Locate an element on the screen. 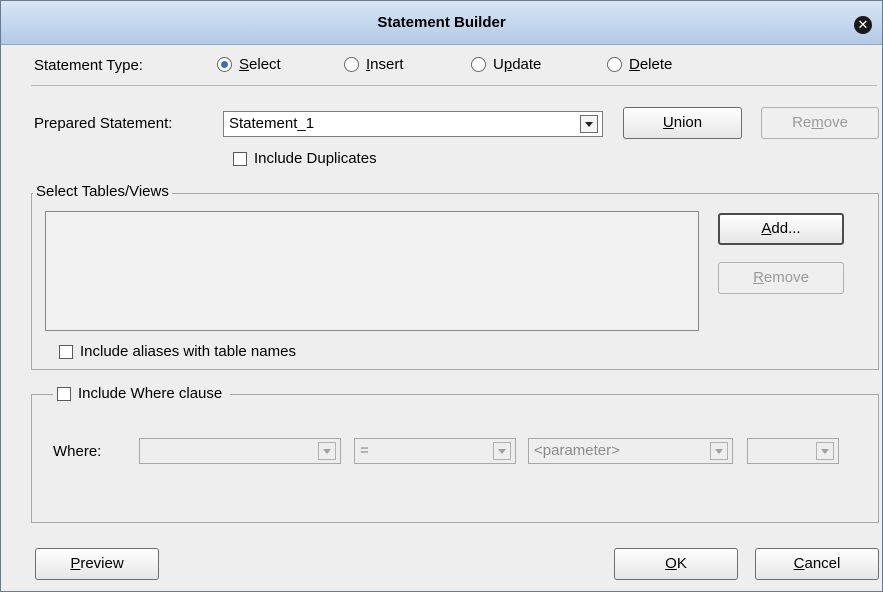 This screenshot has height=592, width=883. prepared-statement-label: Prepared Statement: is located at coordinates (103, 123).